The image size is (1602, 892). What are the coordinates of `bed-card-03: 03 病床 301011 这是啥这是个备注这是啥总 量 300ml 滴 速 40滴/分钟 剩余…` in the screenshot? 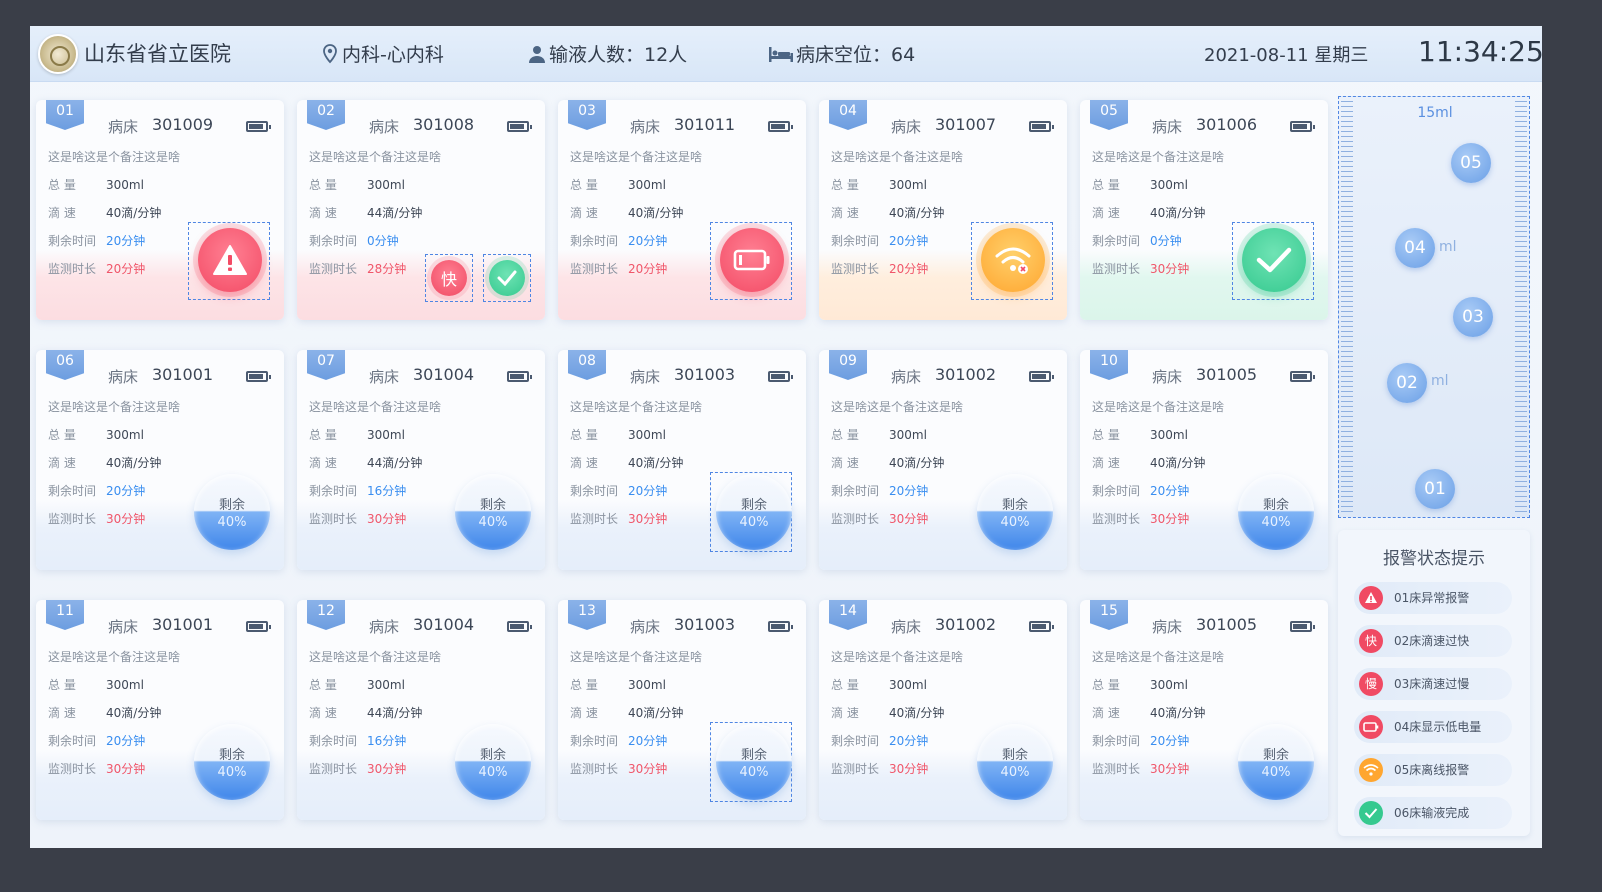 It's located at (682, 210).